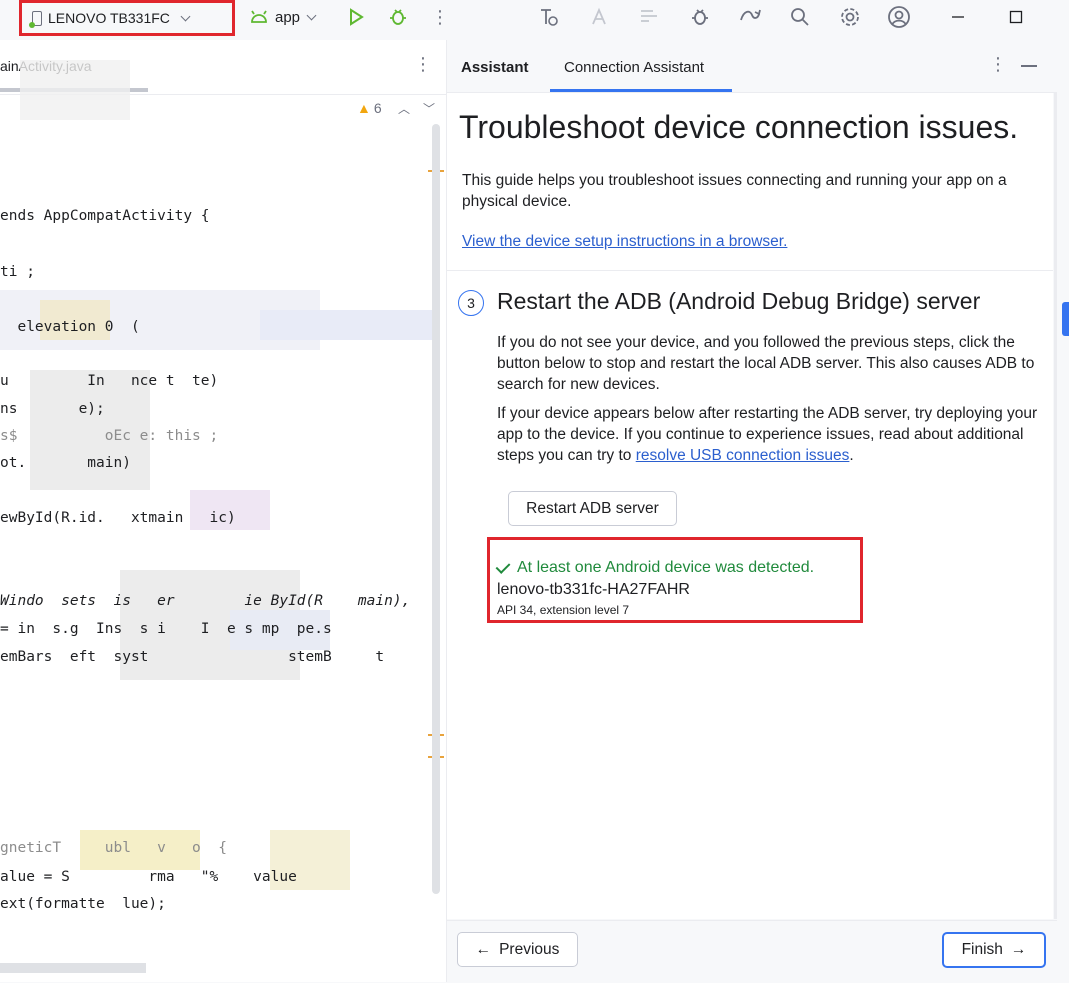  What do you see at coordinates (739, 127) in the screenshot?
I see `page-title: Troubleshoot device connection issues.` at bounding box center [739, 127].